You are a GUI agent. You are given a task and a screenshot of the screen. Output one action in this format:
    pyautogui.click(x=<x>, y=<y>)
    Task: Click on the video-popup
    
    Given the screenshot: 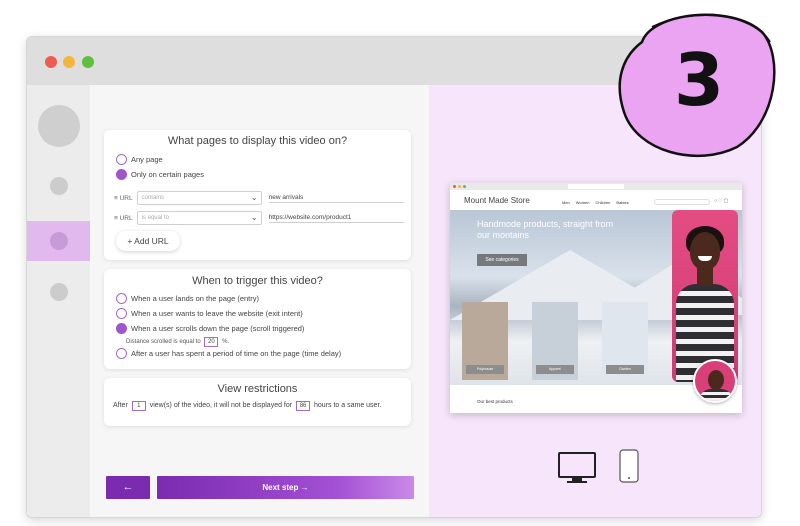 What is the action you would take?
    pyautogui.click(x=705, y=296)
    